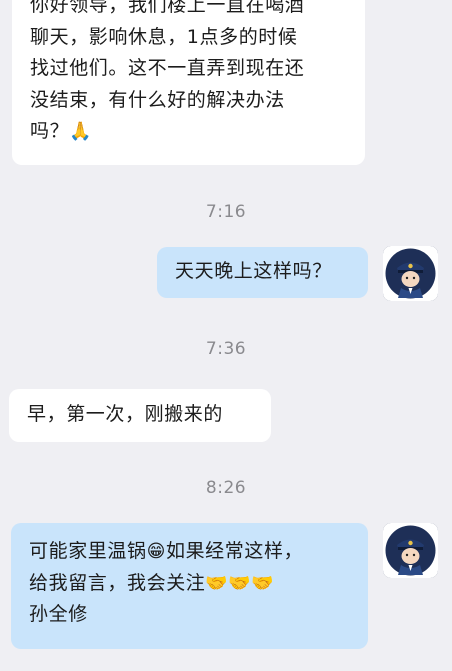 This screenshot has height=671, width=452. Describe the element at coordinates (226, 212) in the screenshot. I see `timestamp: 7:16` at that location.